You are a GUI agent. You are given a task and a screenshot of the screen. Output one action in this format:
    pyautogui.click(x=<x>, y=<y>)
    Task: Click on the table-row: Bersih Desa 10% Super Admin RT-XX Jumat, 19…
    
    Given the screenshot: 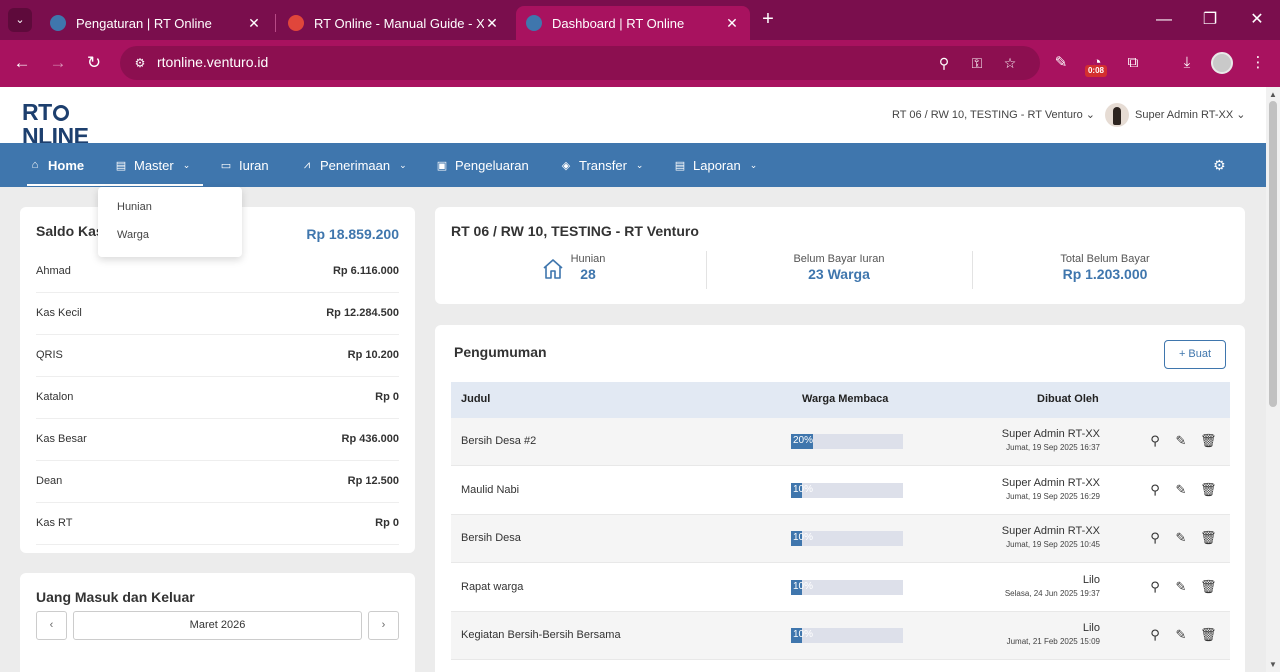 What is the action you would take?
    pyautogui.click(x=840, y=539)
    